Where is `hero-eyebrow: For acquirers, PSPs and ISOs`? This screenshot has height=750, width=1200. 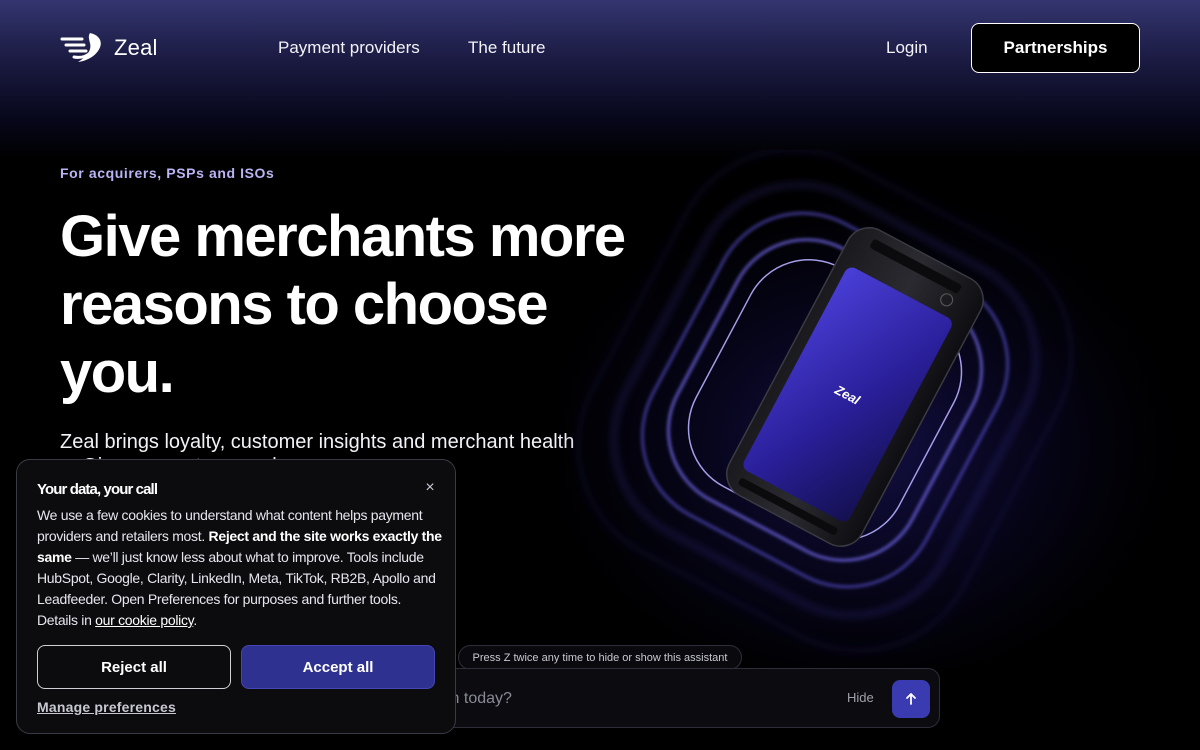
hero-eyebrow: For acquirers, PSPs and ISOs is located at coordinates (167, 173).